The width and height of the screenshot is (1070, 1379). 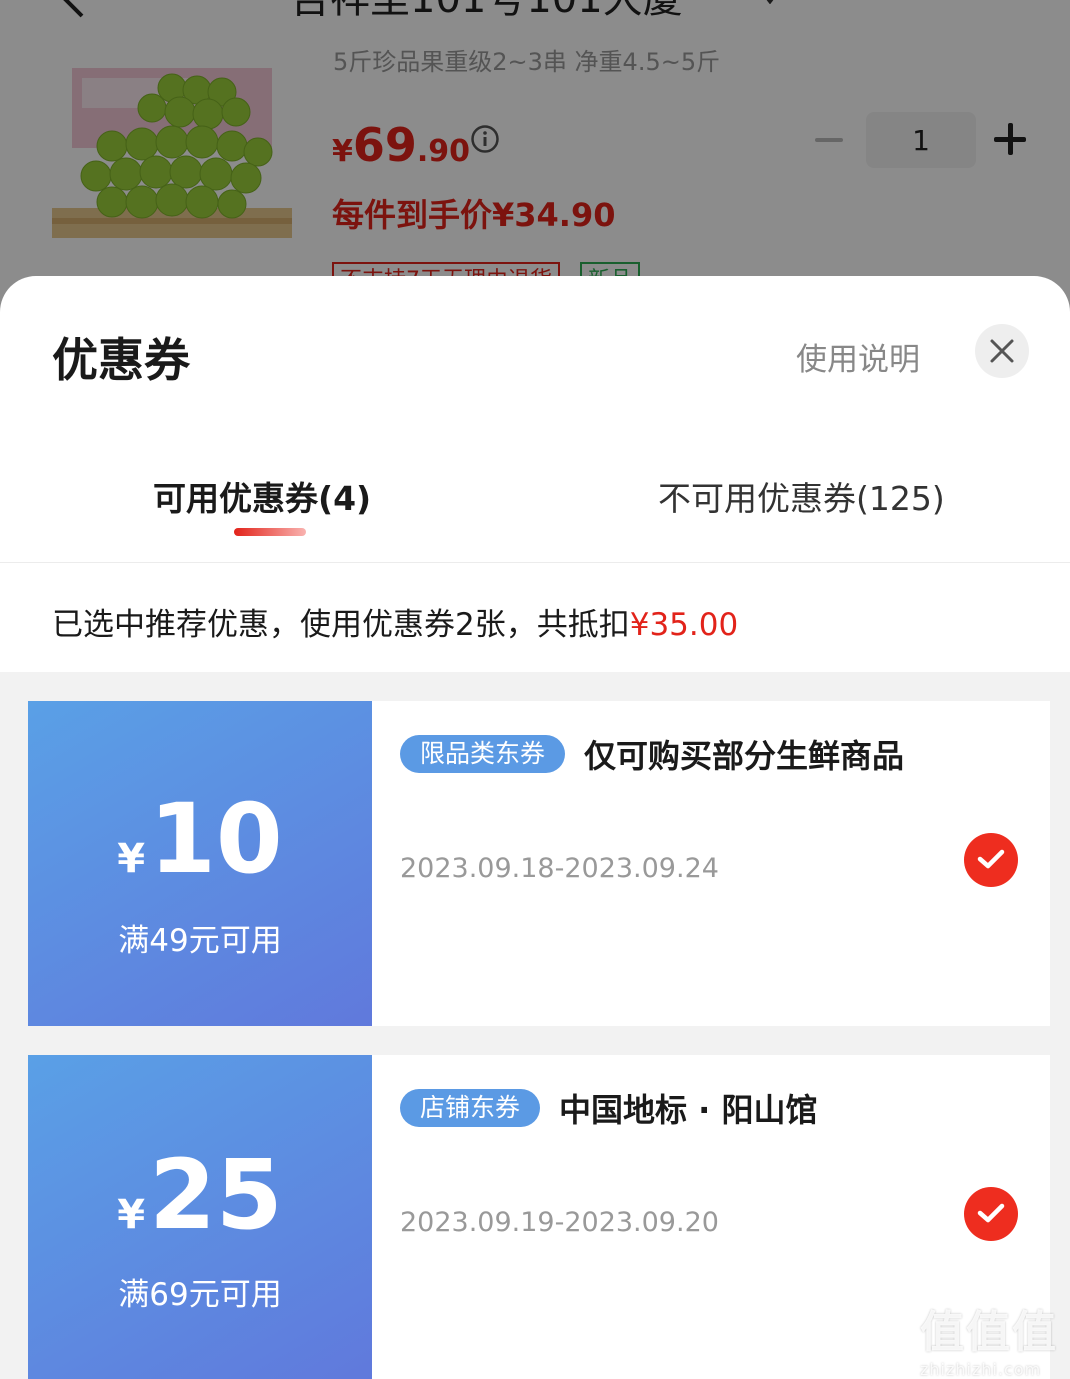 What do you see at coordinates (270, 532) in the screenshot?
I see `active-tab-indicator` at bounding box center [270, 532].